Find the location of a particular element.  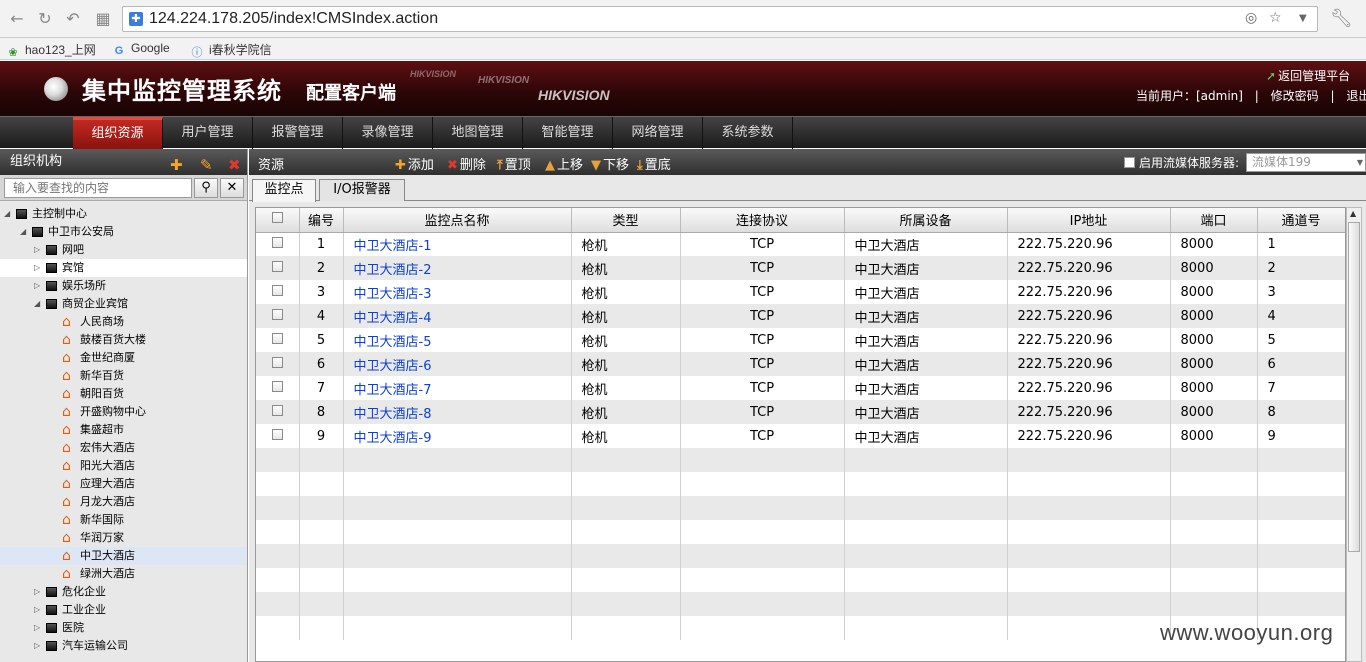

bookmark-ichunqiu: ⓘ i春秋学院信 is located at coordinates (231, 50).